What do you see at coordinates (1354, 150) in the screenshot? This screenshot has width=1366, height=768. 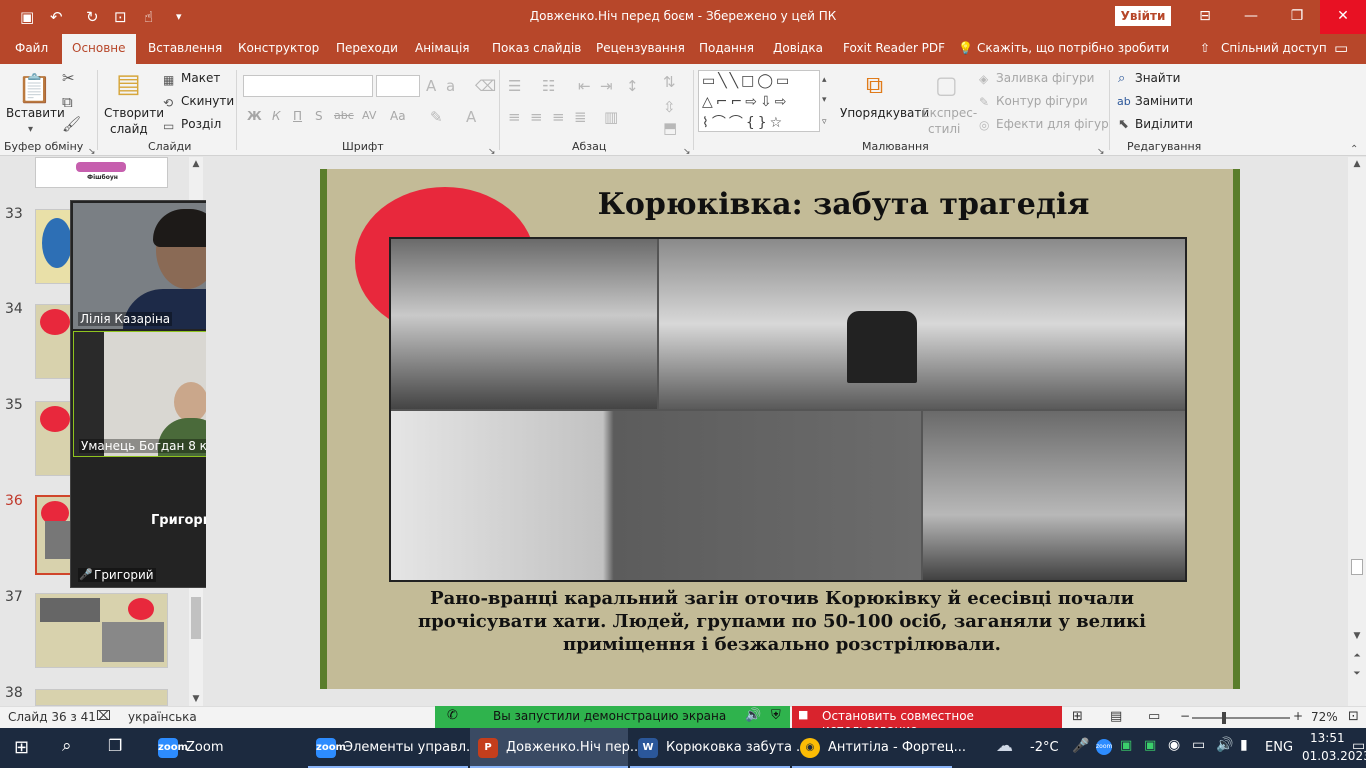 I see `collapse-ribbon-icon: ⌃` at bounding box center [1354, 150].